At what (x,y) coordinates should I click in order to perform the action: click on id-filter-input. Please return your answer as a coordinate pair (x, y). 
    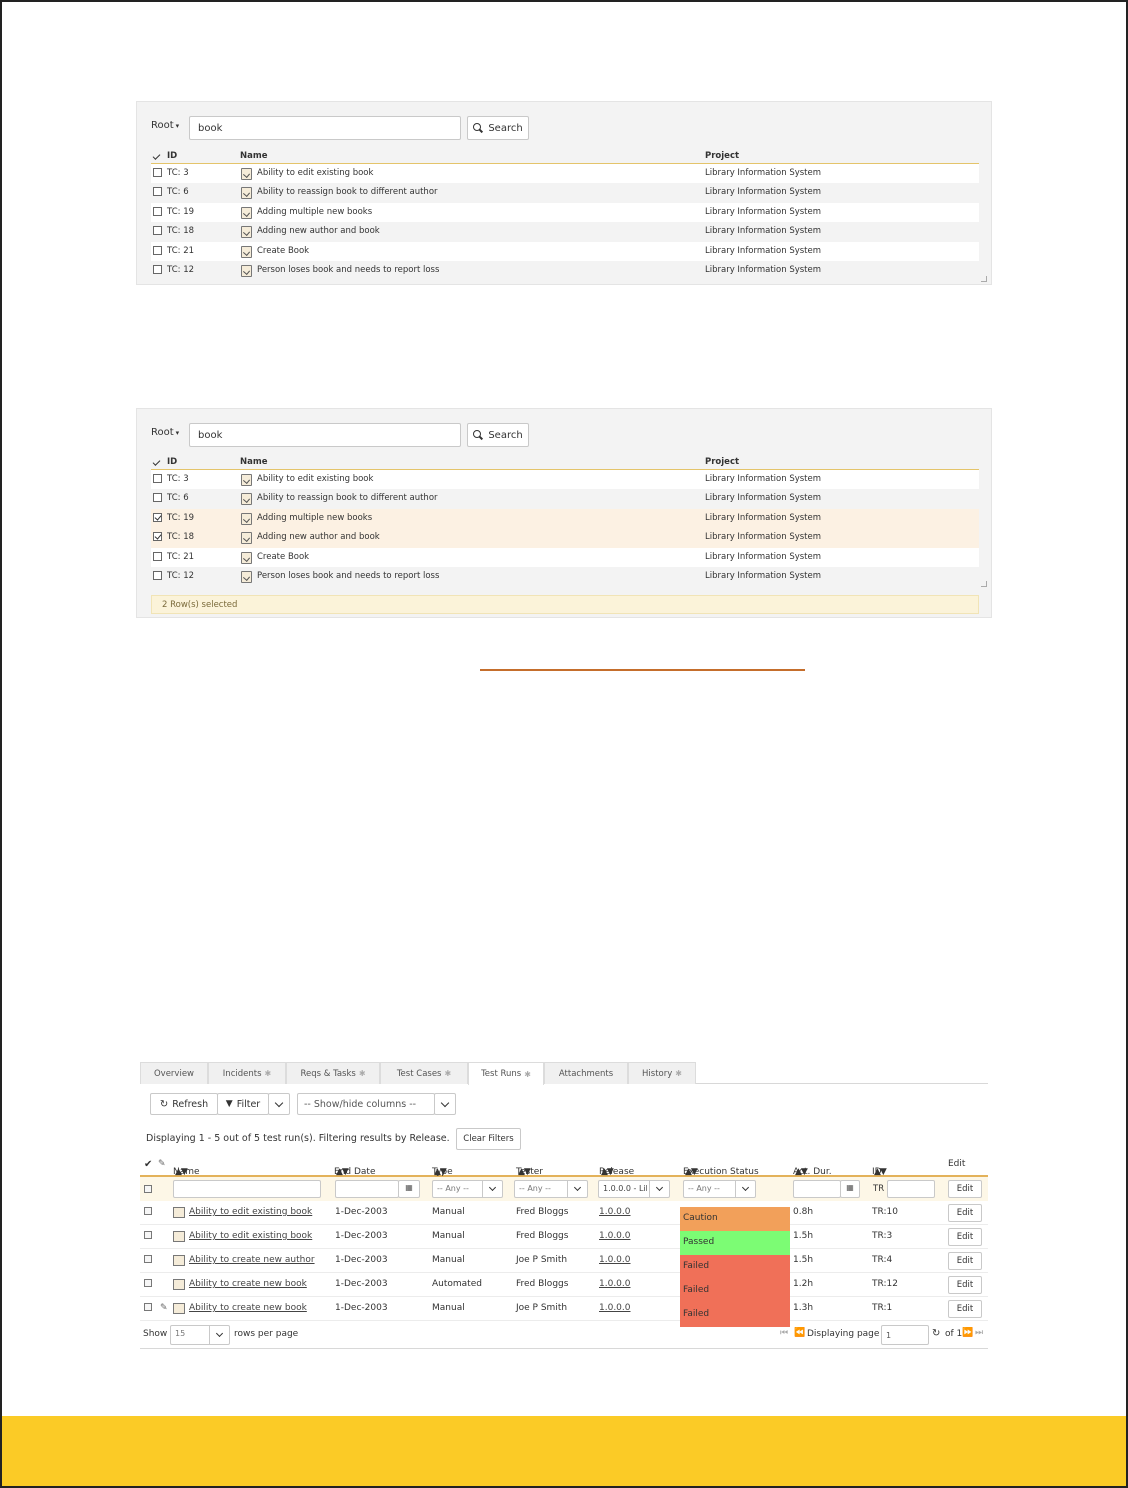
    Looking at the image, I should click on (911, 1189).